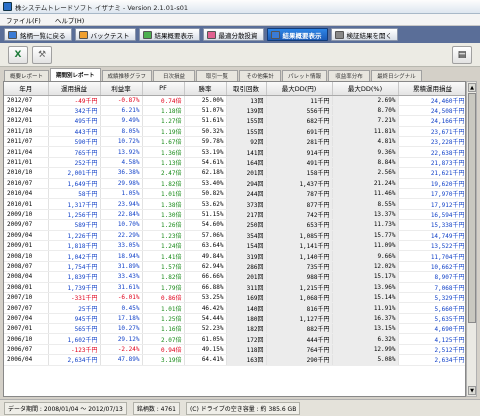 The height and width of the screenshot is (416, 480). Describe the element at coordinates (205, 298) in the screenshot. I see `cell-win-rate: 53.25%` at that location.